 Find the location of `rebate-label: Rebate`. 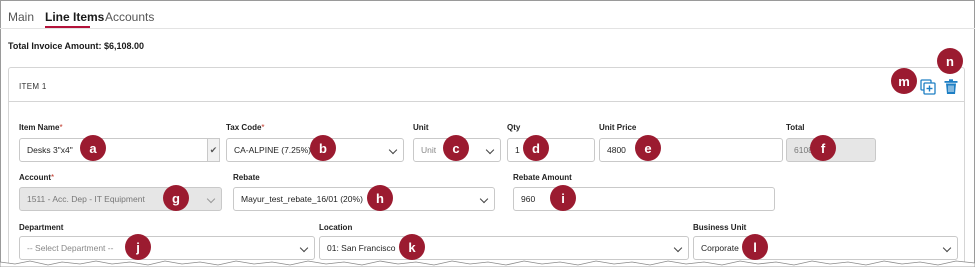

rebate-label: Rebate is located at coordinates (246, 177).